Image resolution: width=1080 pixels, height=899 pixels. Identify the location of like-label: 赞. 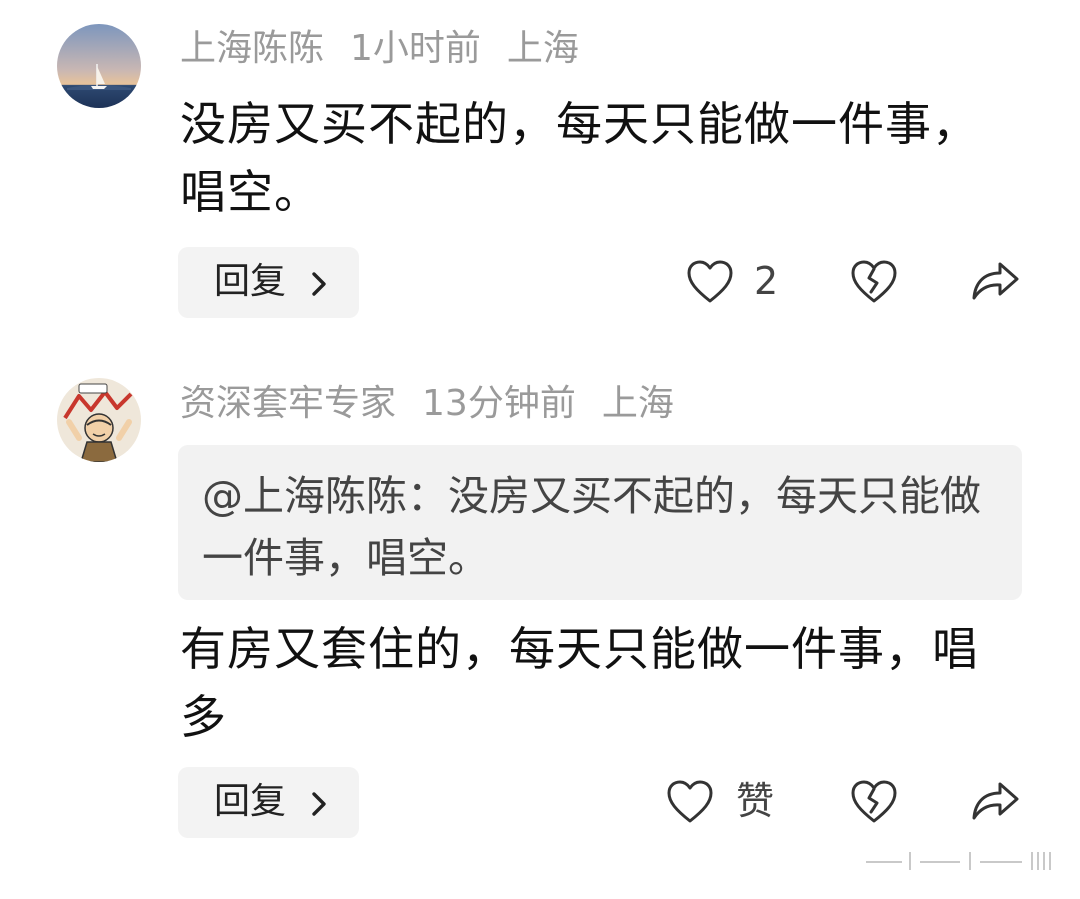
(755, 801).